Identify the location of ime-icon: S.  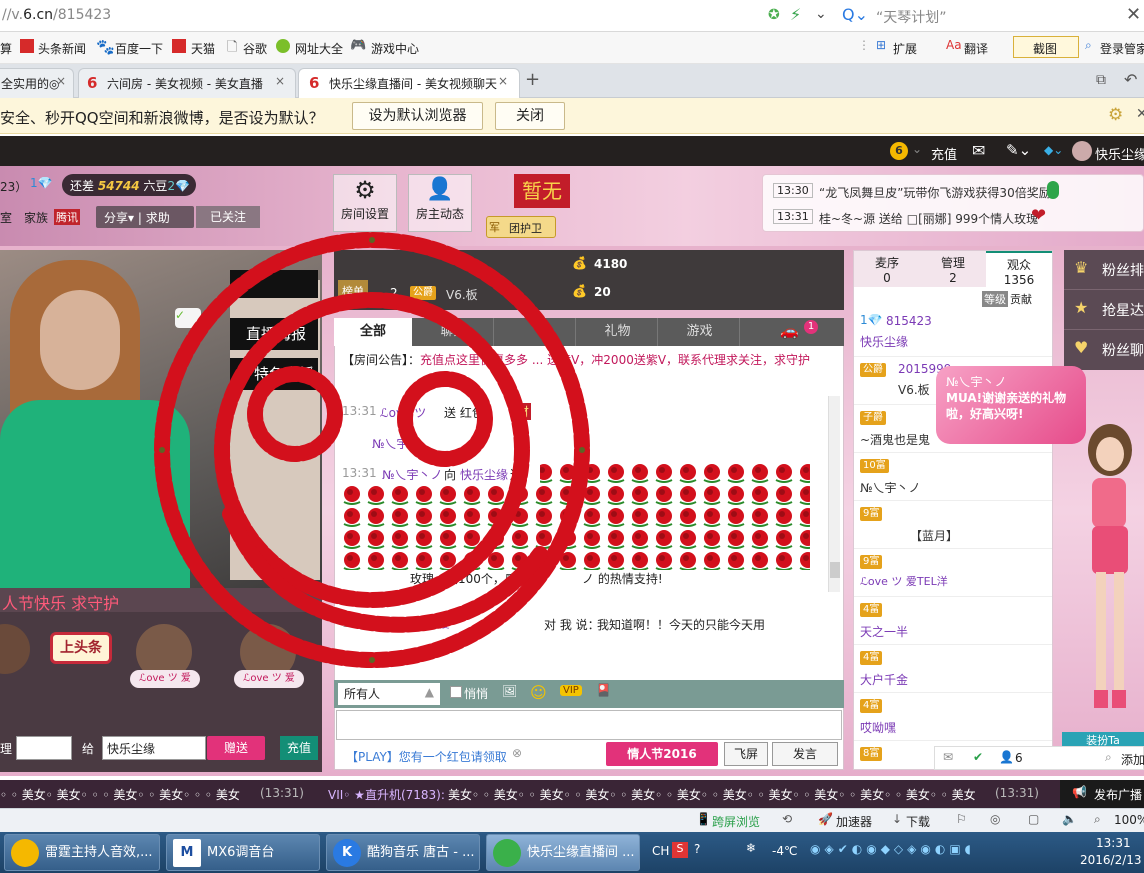
(680, 850).